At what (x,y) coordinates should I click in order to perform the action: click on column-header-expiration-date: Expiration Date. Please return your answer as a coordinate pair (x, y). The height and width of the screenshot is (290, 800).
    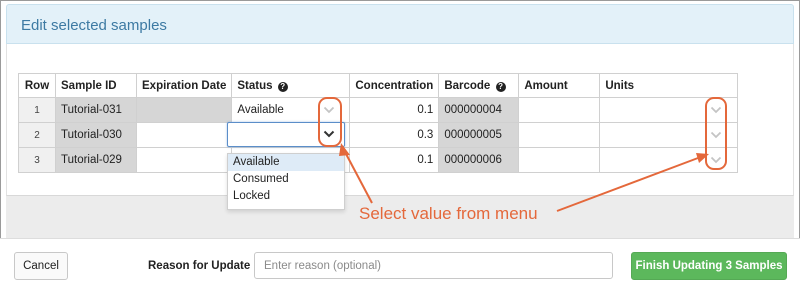
    Looking at the image, I should click on (184, 85).